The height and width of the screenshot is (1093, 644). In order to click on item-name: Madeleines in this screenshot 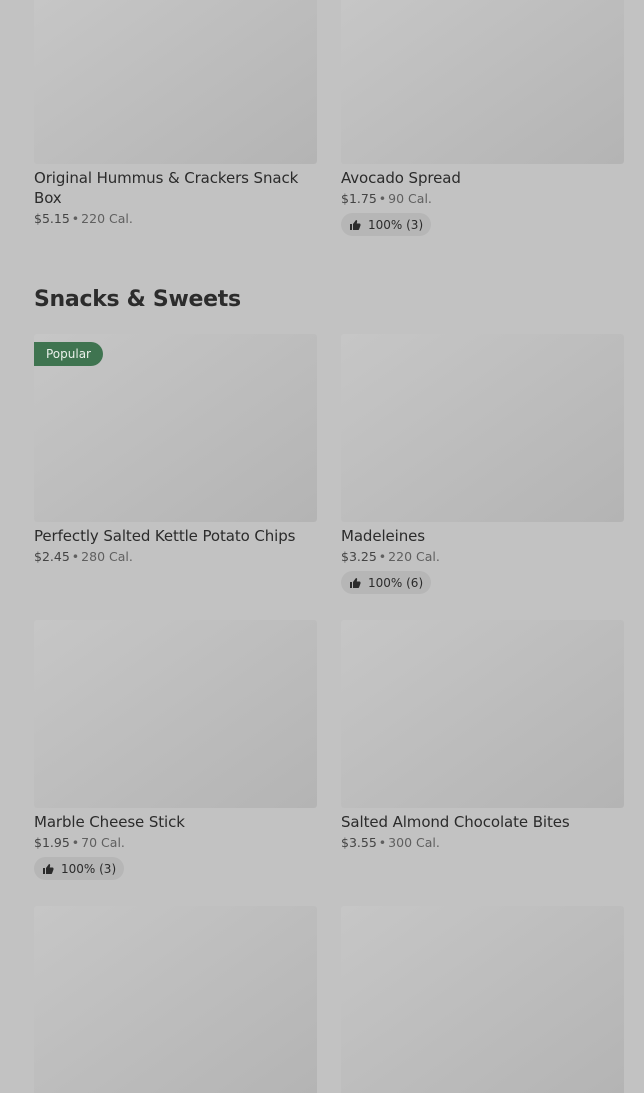, I will do `click(383, 536)`.